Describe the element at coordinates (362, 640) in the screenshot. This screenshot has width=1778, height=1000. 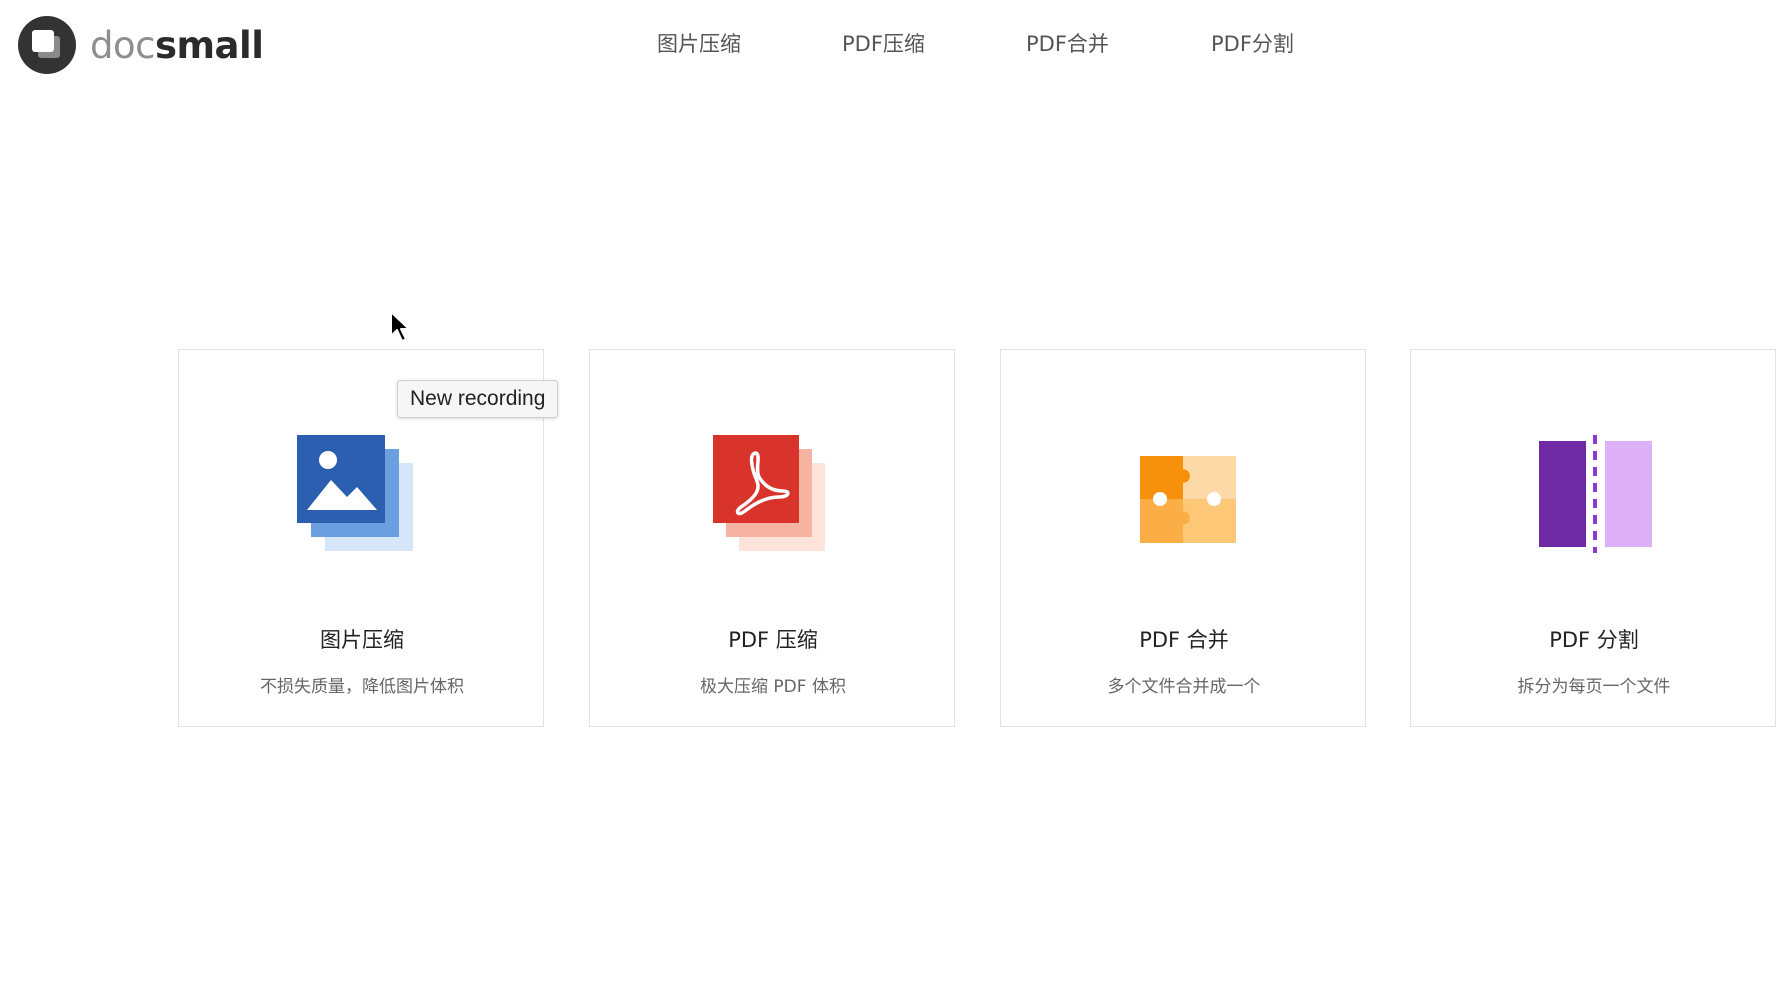
I see `card-title: 图片压缩` at that location.